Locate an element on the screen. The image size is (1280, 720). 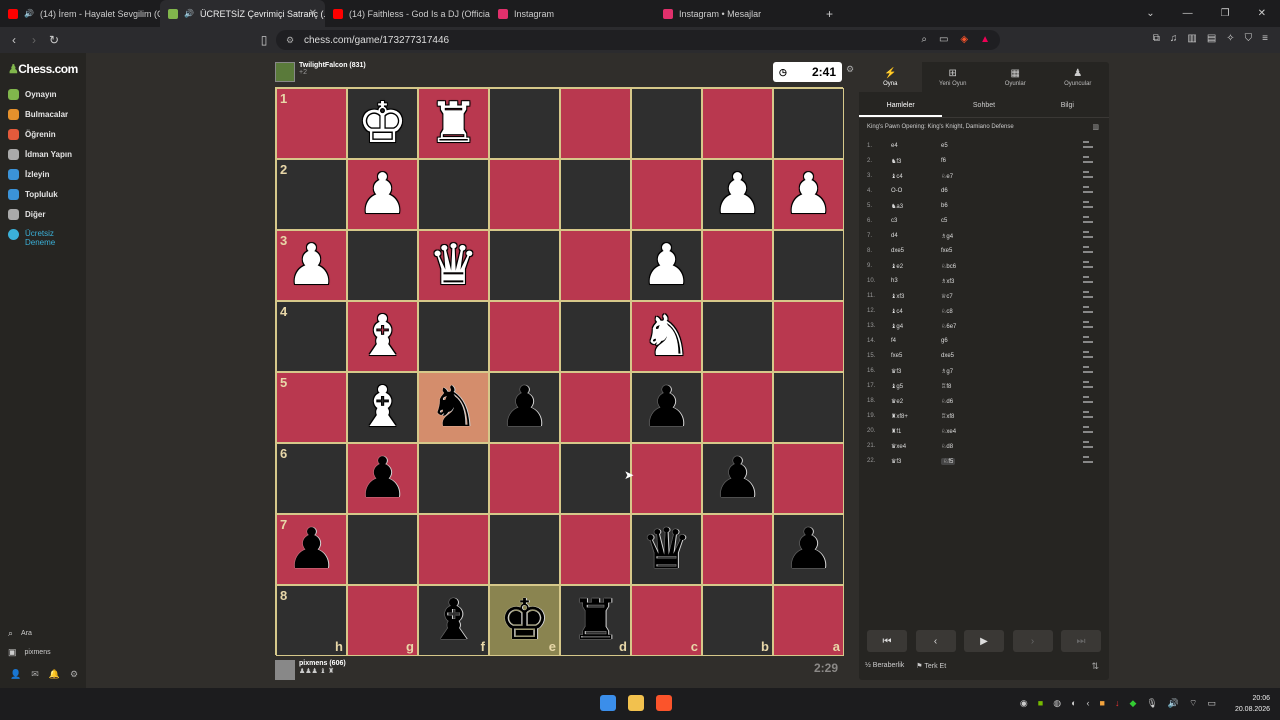
black-move: ♘d8 is located at coordinates (947, 446).